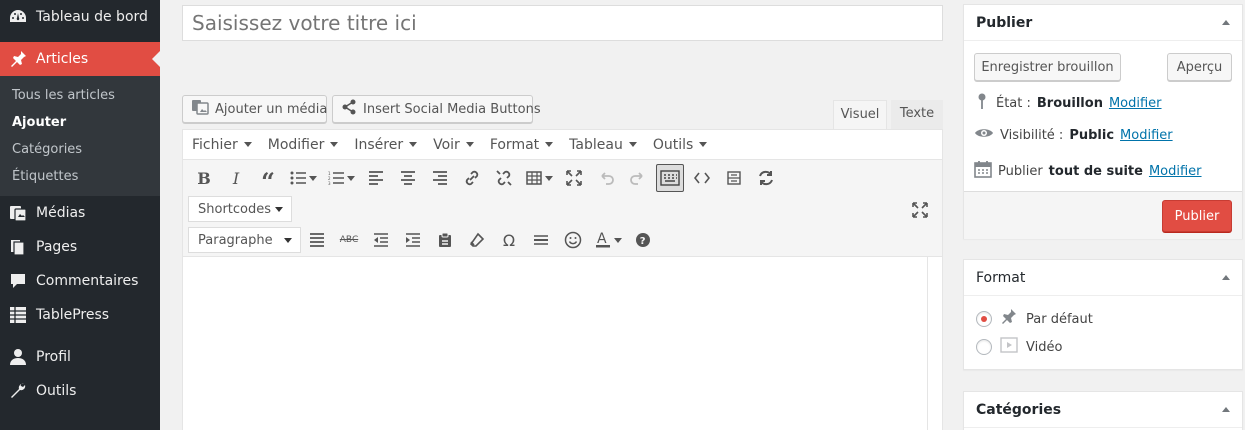 The width and height of the screenshot is (1245, 430). What do you see at coordinates (984, 347) in the screenshot?
I see `radio-video` at bounding box center [984, 347].